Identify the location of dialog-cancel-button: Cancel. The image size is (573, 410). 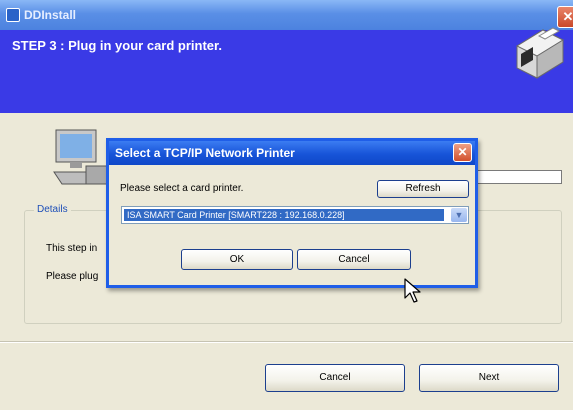
(354, 259).